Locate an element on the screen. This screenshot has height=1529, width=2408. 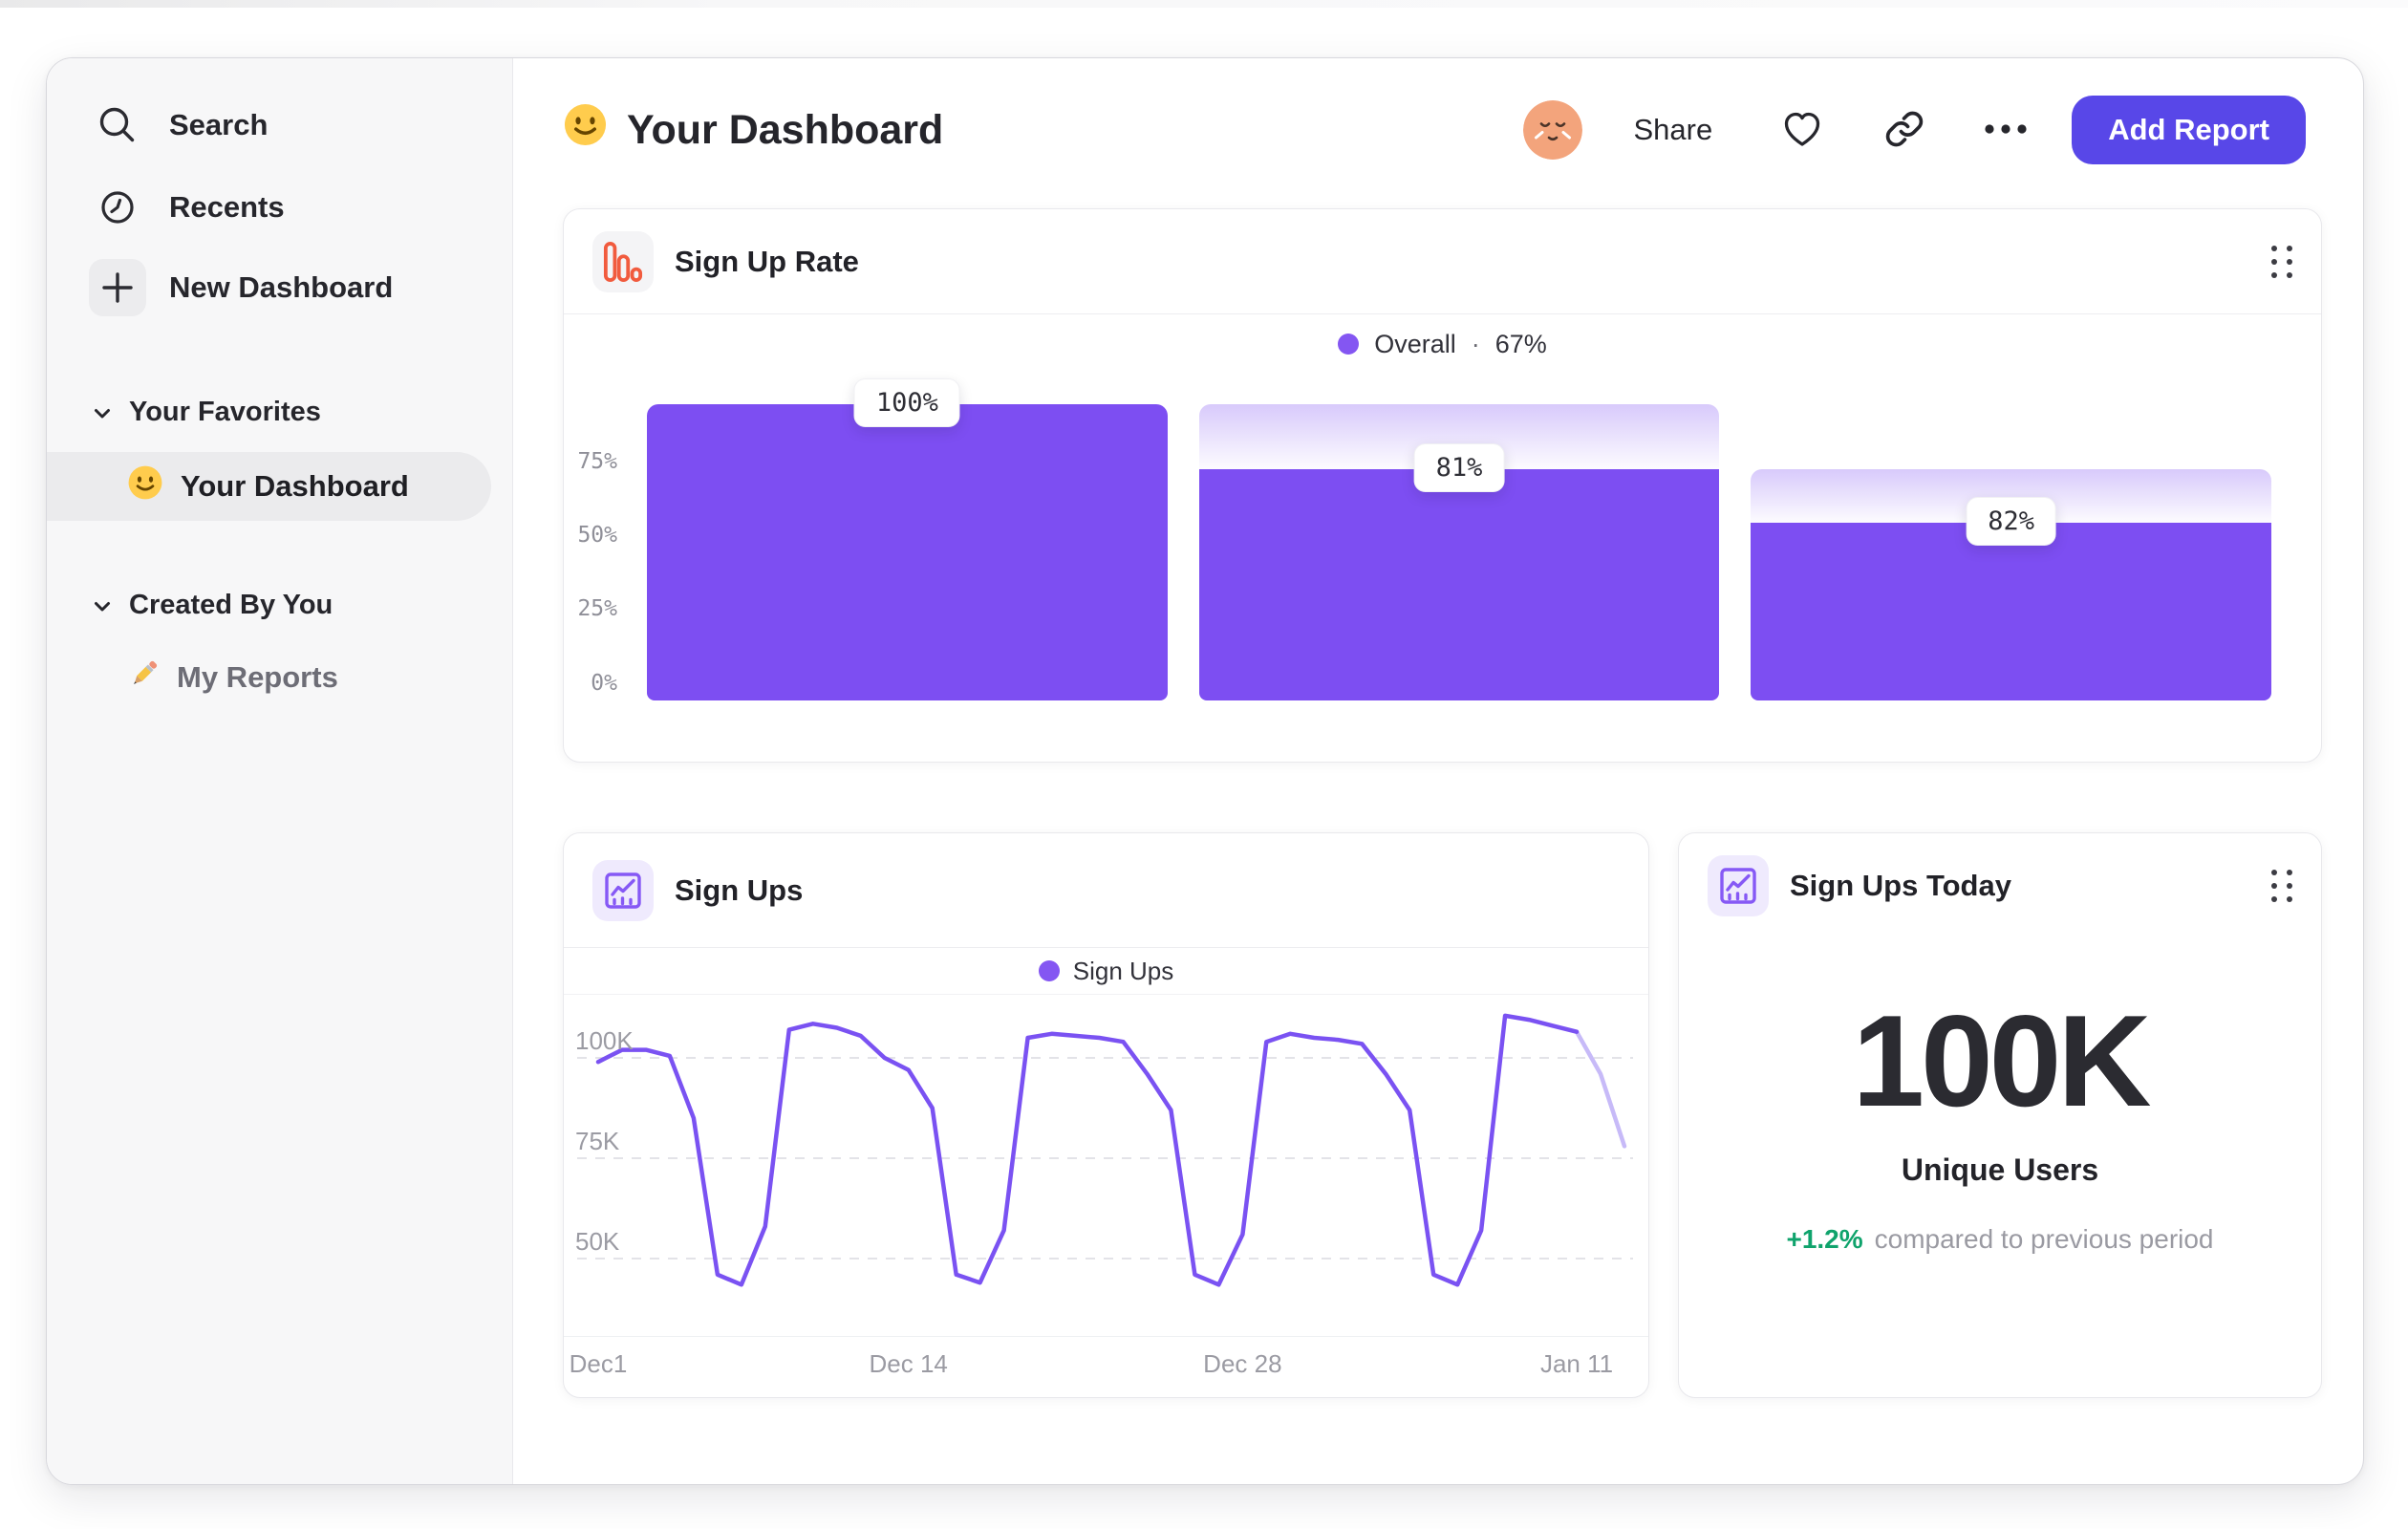
sidebar-item-my-reports: My Reports is located at coordinates (233, 677).